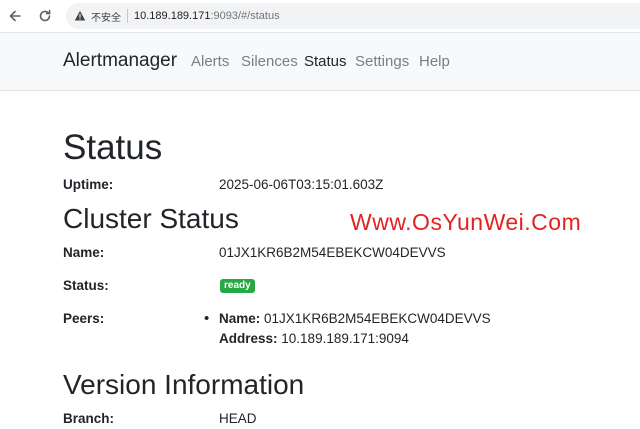  I want to click on cluster-name-value: 01JX1KR6B2M54EBEKCW04DEVVS, so click(332, 252).